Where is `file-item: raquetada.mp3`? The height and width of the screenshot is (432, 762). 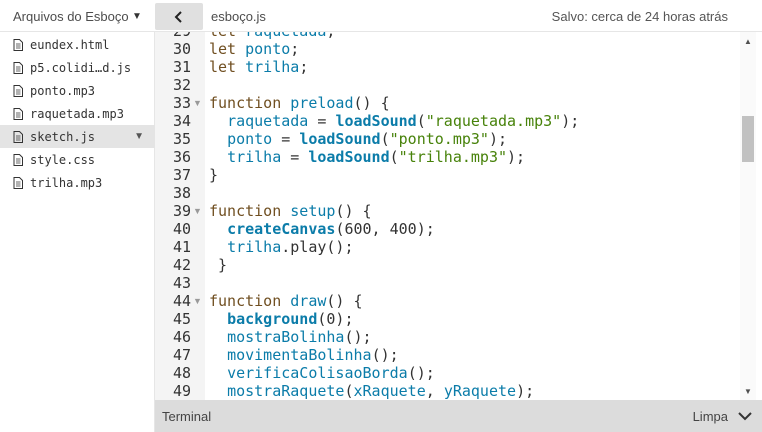
file-item: raquetada.mp3 is located at coordinates (77, 113).